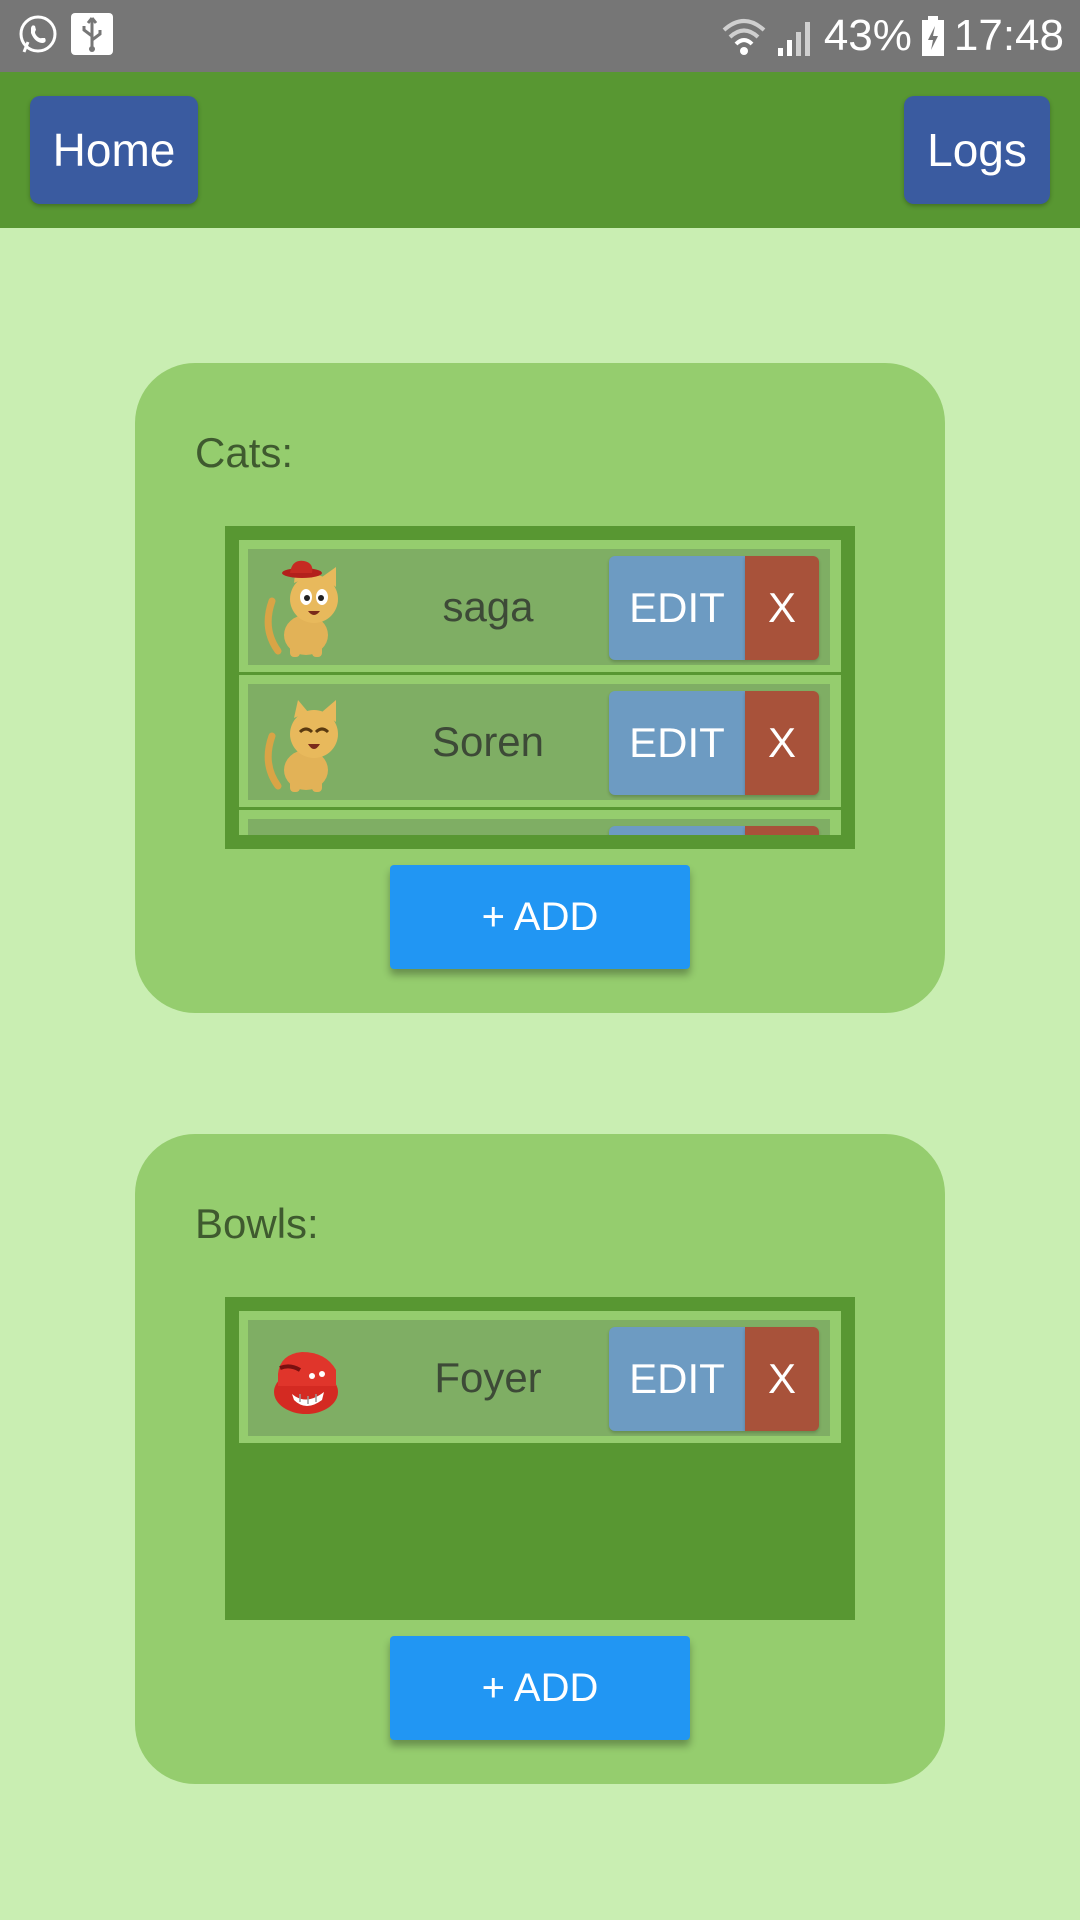 This screenshot has width=1080, height=1920. What do you see at coordinates (488, 606) in the screenshot?
I see `cat-name: saga` at bounding box center [488, 606].